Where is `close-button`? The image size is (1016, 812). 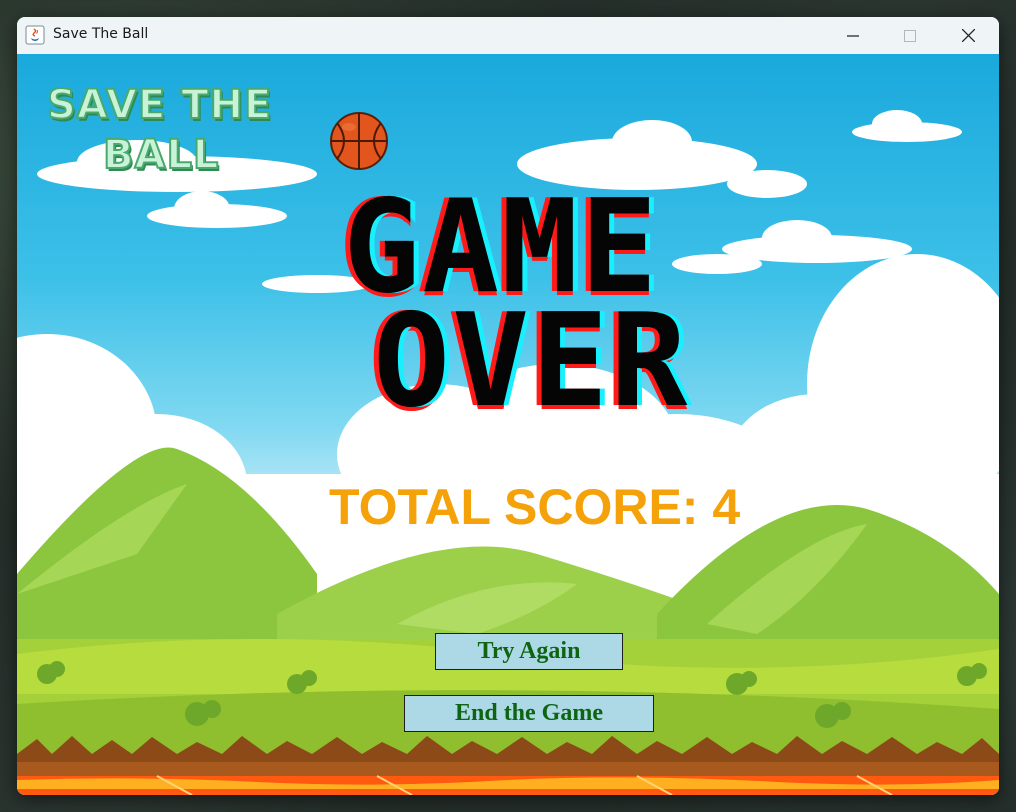 close-button is located at coordinates (968, 35).